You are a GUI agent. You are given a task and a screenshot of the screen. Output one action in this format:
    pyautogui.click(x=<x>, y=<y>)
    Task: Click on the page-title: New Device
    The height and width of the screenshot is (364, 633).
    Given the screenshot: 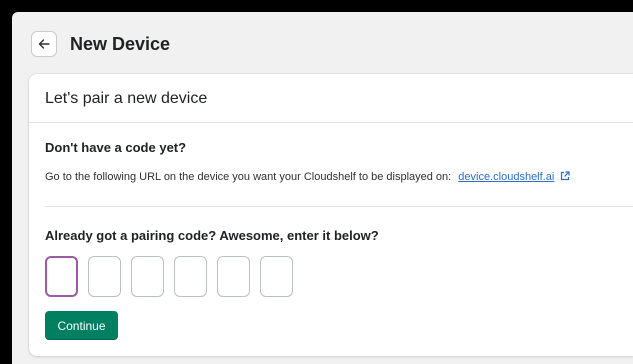 What is the action you would take?
    pyautogui.click(x=120, y=44)
    